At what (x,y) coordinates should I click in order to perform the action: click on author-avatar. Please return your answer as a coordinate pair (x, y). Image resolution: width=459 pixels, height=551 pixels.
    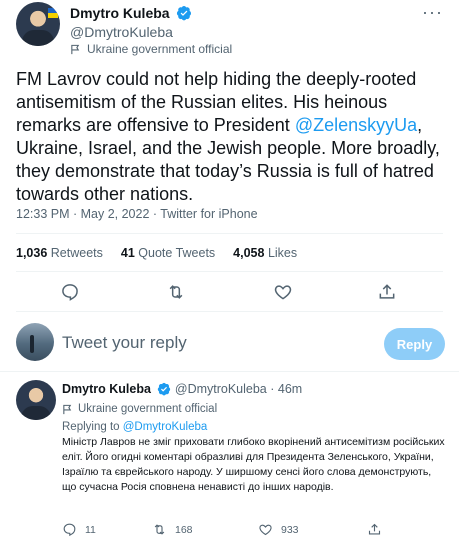
    Looking at the image, I should click on (38, 24).